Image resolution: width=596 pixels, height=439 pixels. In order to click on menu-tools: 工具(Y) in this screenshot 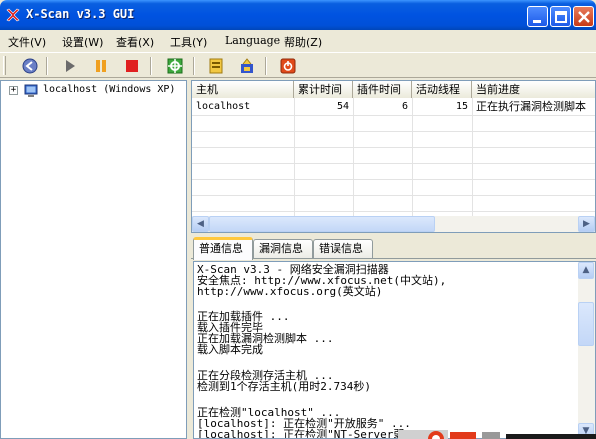, I will do `click(188, 42)`.